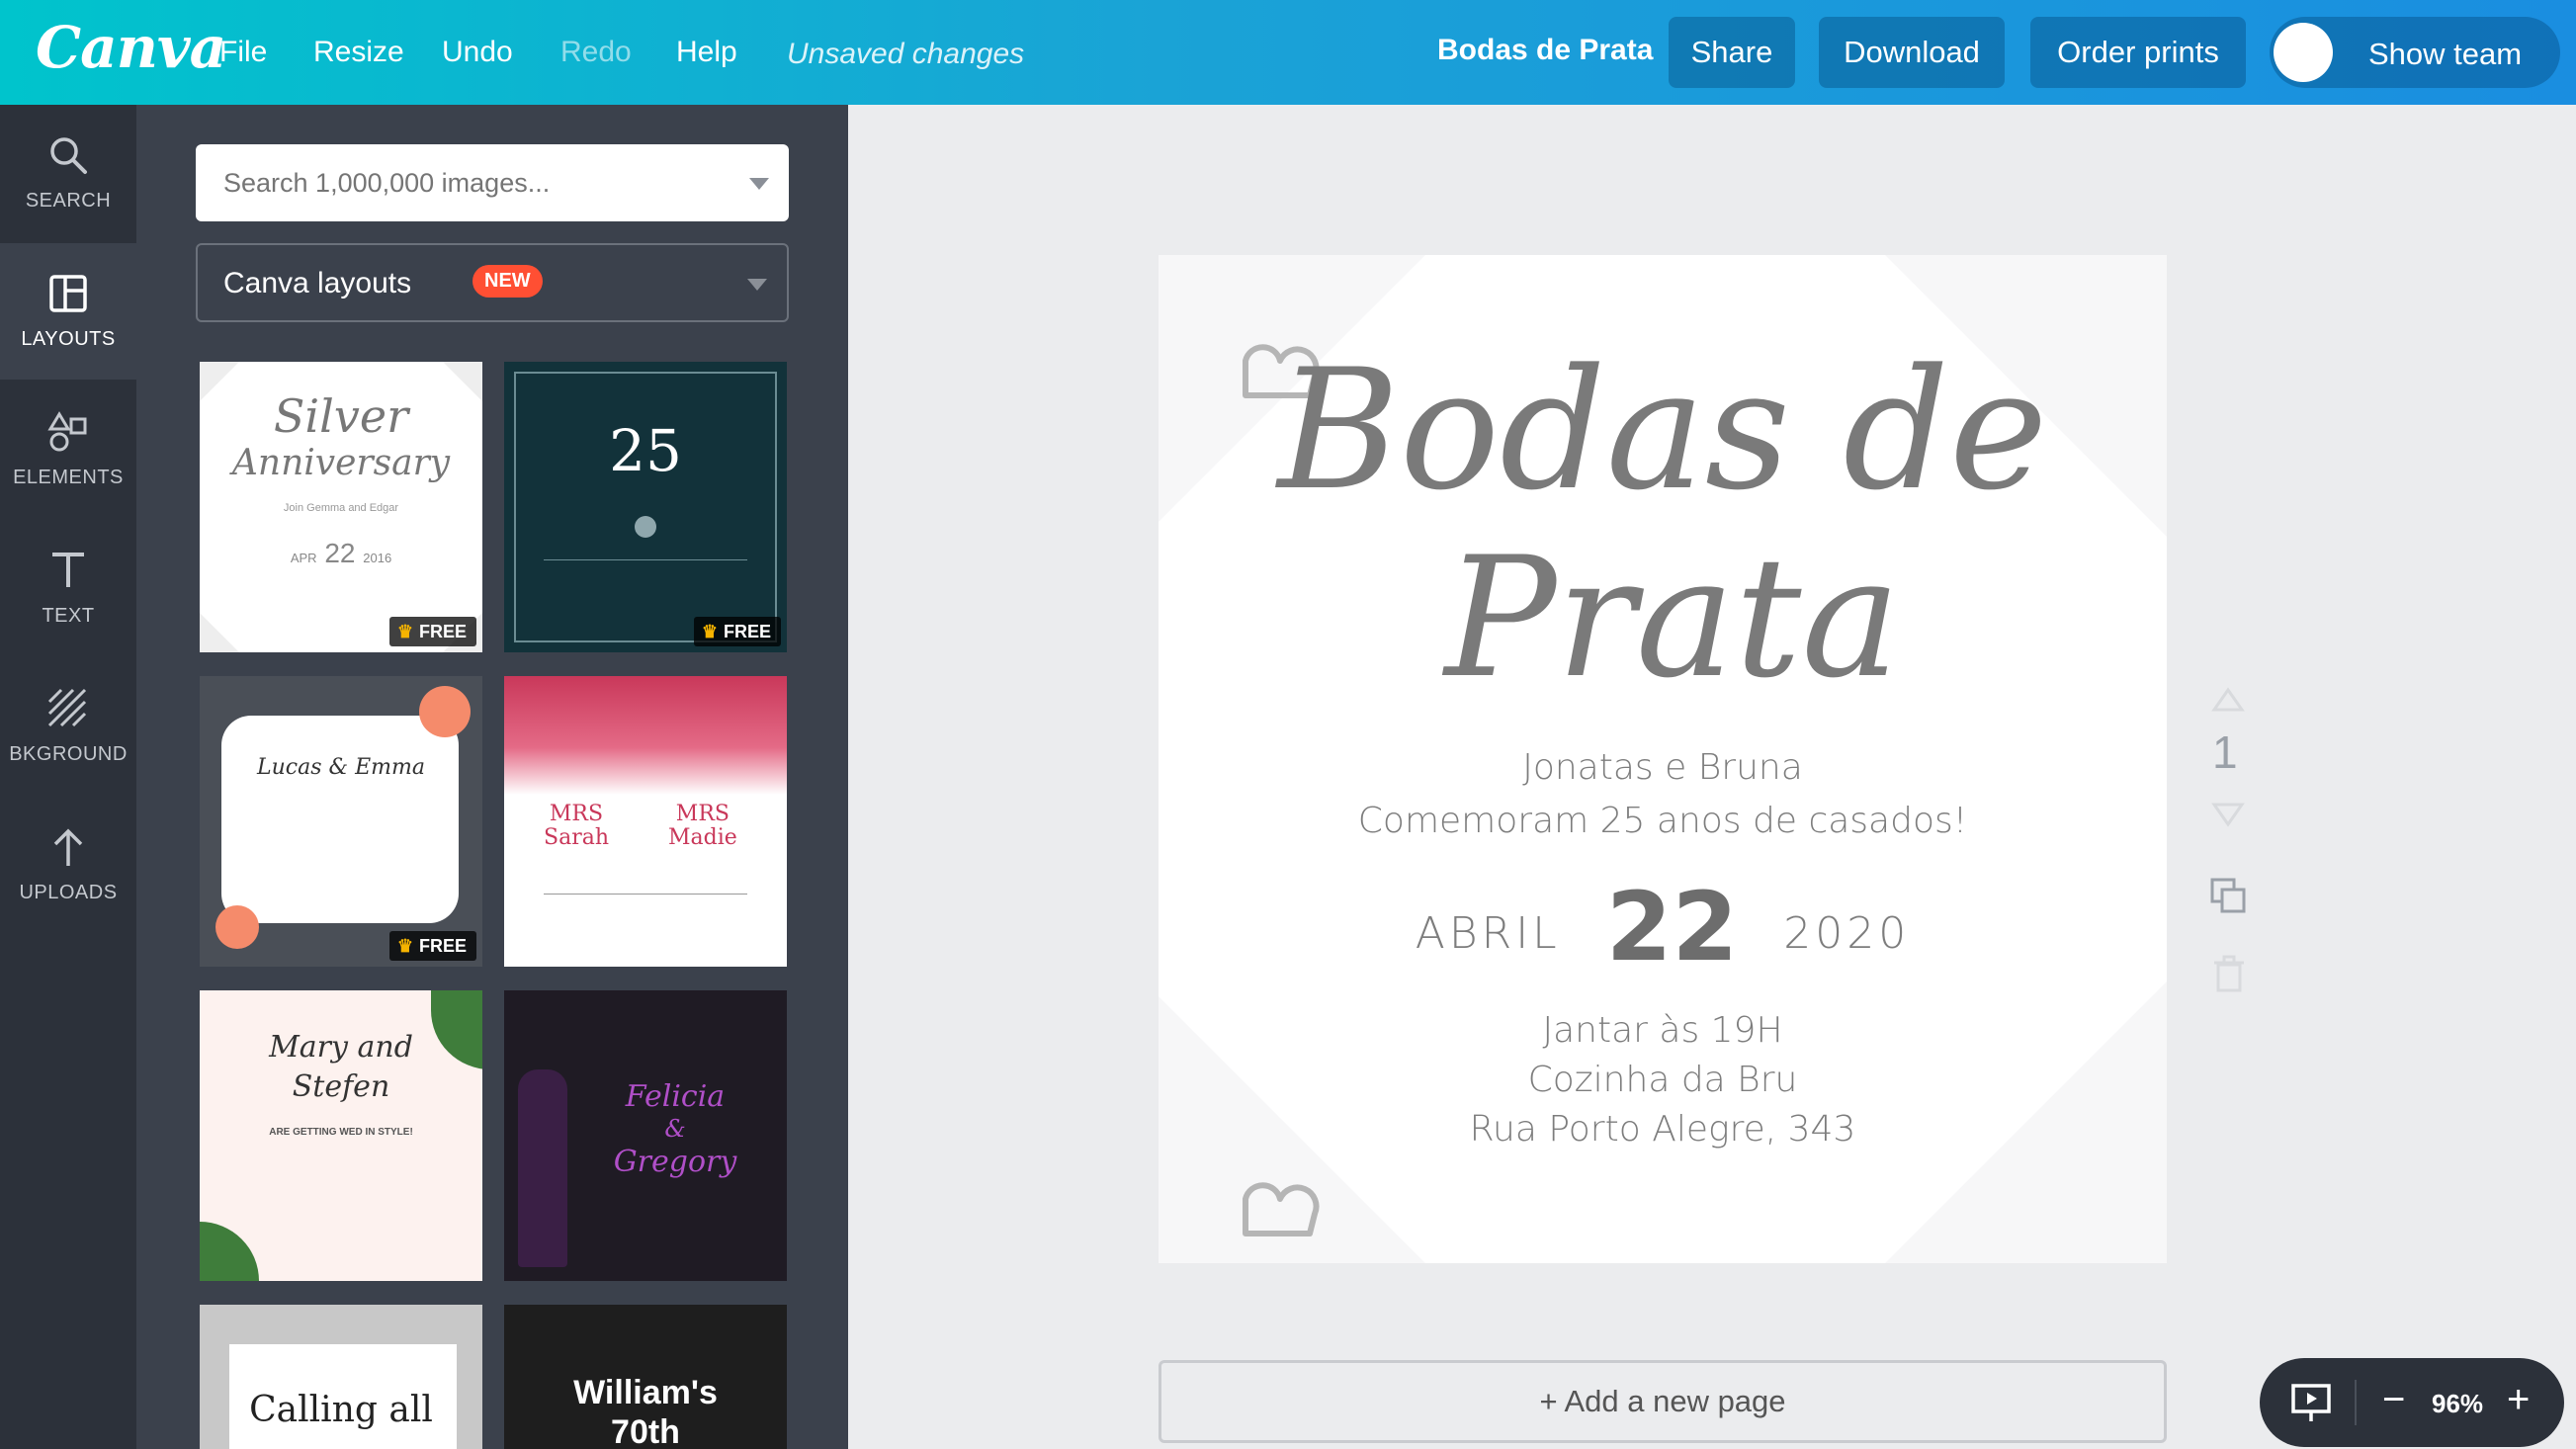  I want to click on thumb-title: Calling all, so click(341, 1410).